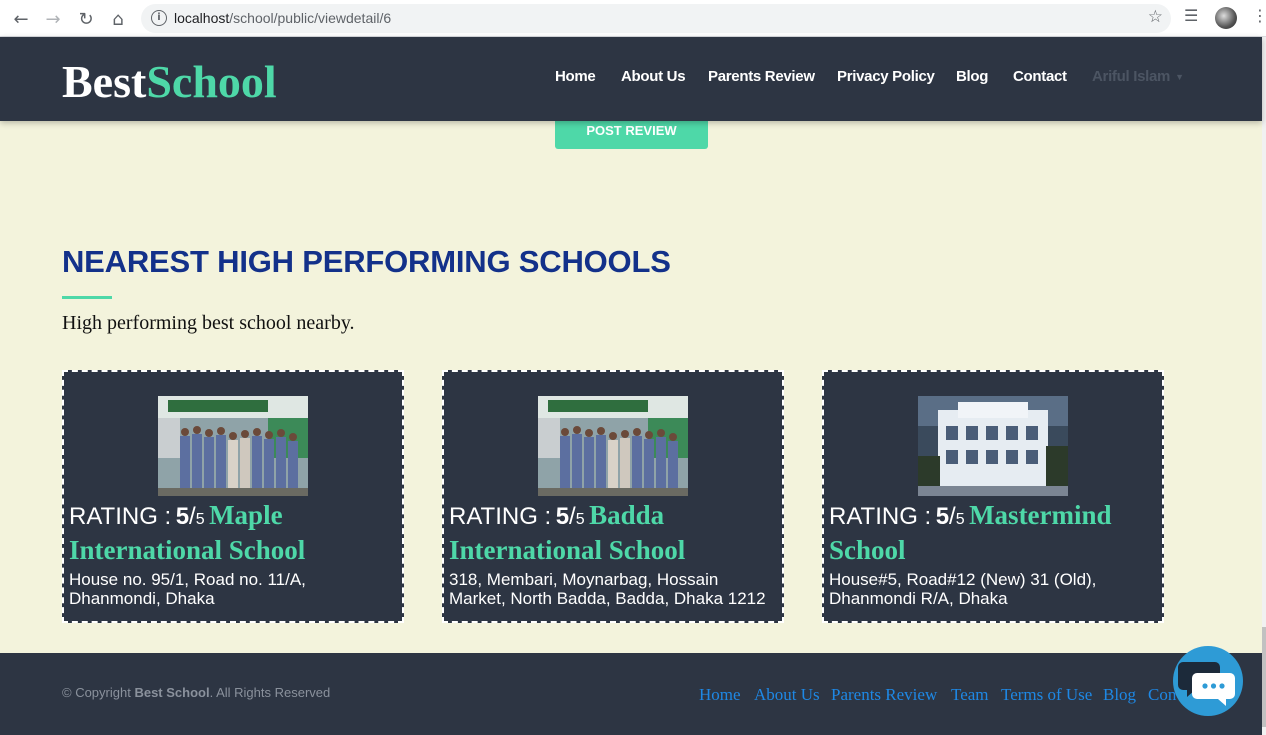  Describe the element at coordinates (234, 535) in the screenshot. I see `school-rating-heading: RATING : 5/5 Maple International School` at that location.